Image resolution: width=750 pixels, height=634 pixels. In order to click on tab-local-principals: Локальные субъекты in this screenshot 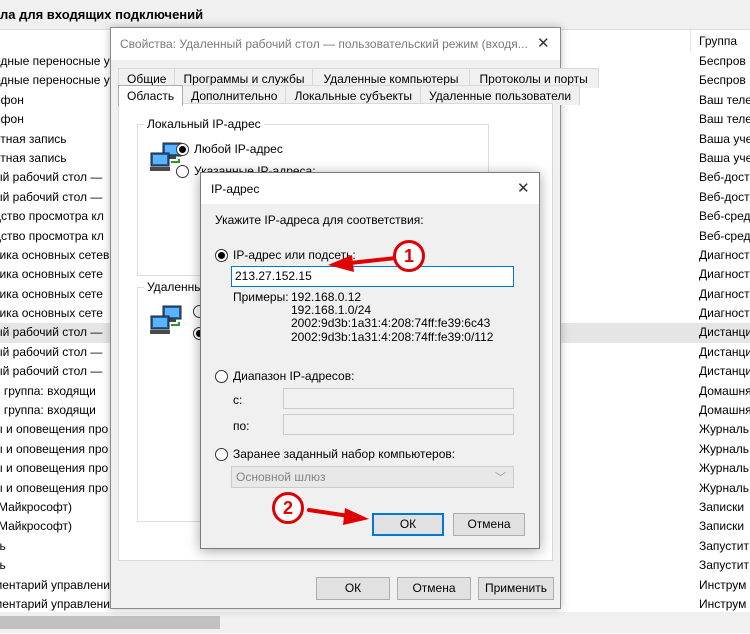, I will do `click(353, 95)`.